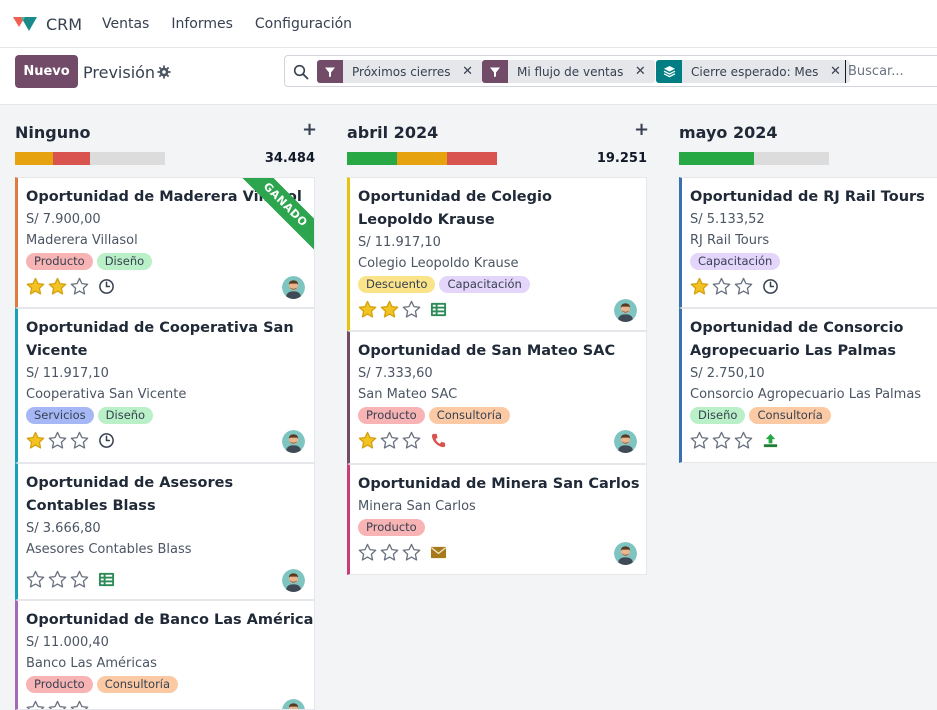 This screenshot has width=937, height=710. I want to click on menu-item-configuracion: Configuración, so click(303, 24).